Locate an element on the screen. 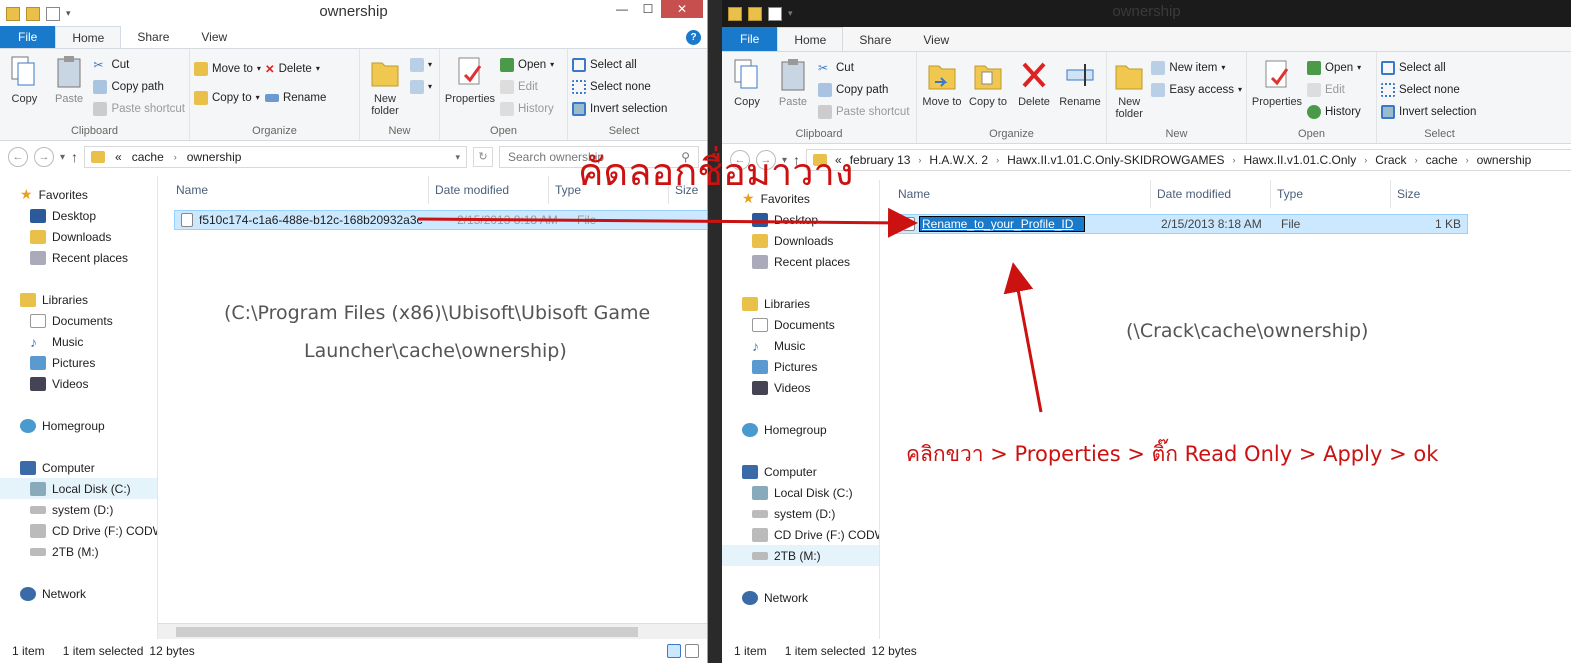 The width and height of the screenshot is (1571, 663). arrow-steps-to-file is located at coordinates (1023, 337).